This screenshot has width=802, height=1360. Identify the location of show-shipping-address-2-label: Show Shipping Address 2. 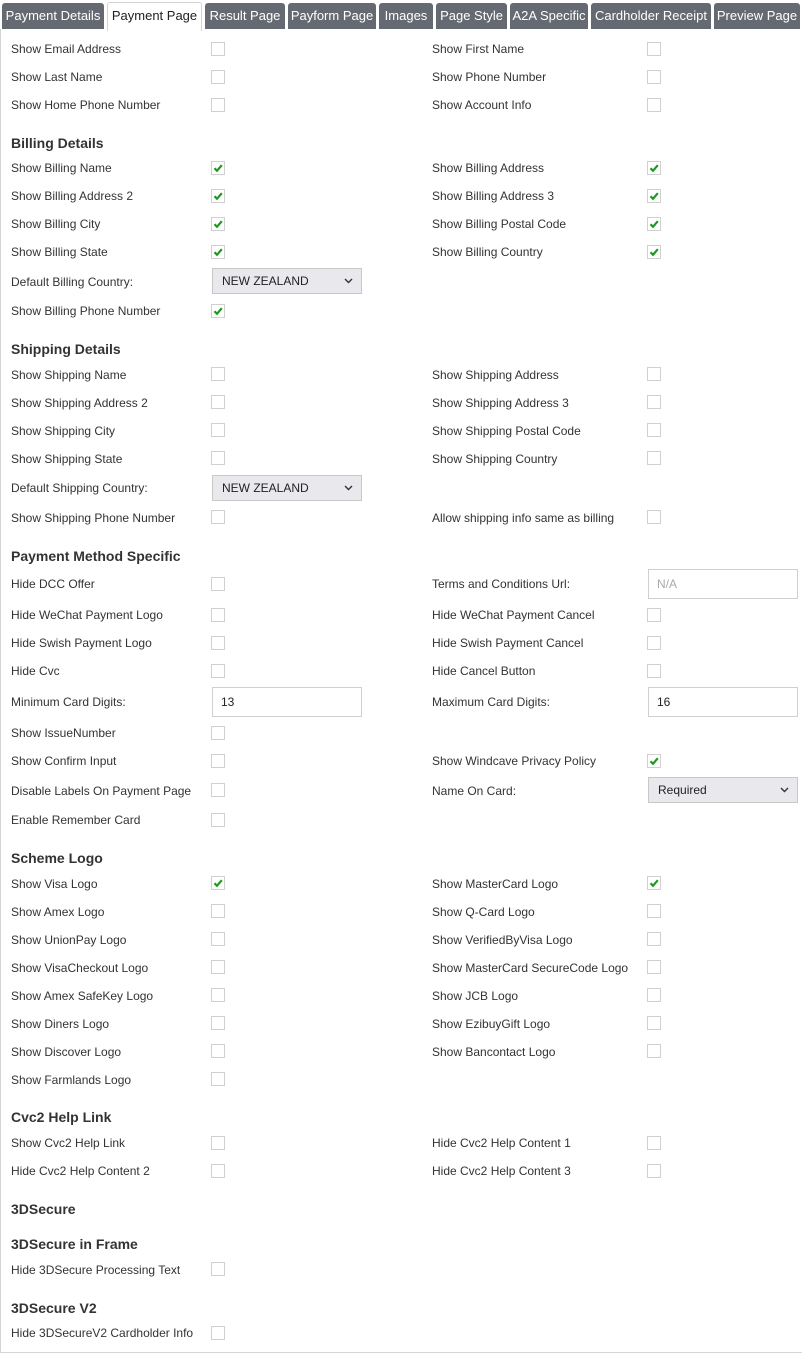
(79, 403).